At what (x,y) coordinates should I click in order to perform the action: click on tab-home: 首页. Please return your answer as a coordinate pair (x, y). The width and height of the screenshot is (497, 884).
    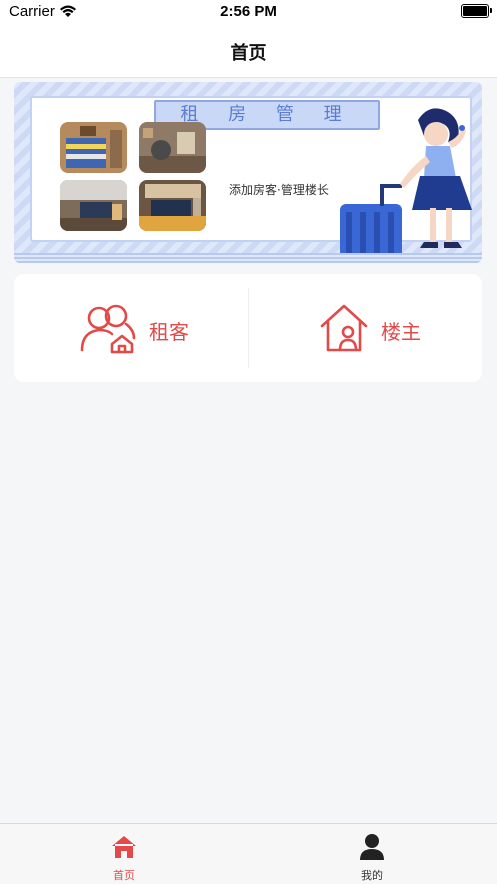
    Looking at the image, I should click on (124, 854).